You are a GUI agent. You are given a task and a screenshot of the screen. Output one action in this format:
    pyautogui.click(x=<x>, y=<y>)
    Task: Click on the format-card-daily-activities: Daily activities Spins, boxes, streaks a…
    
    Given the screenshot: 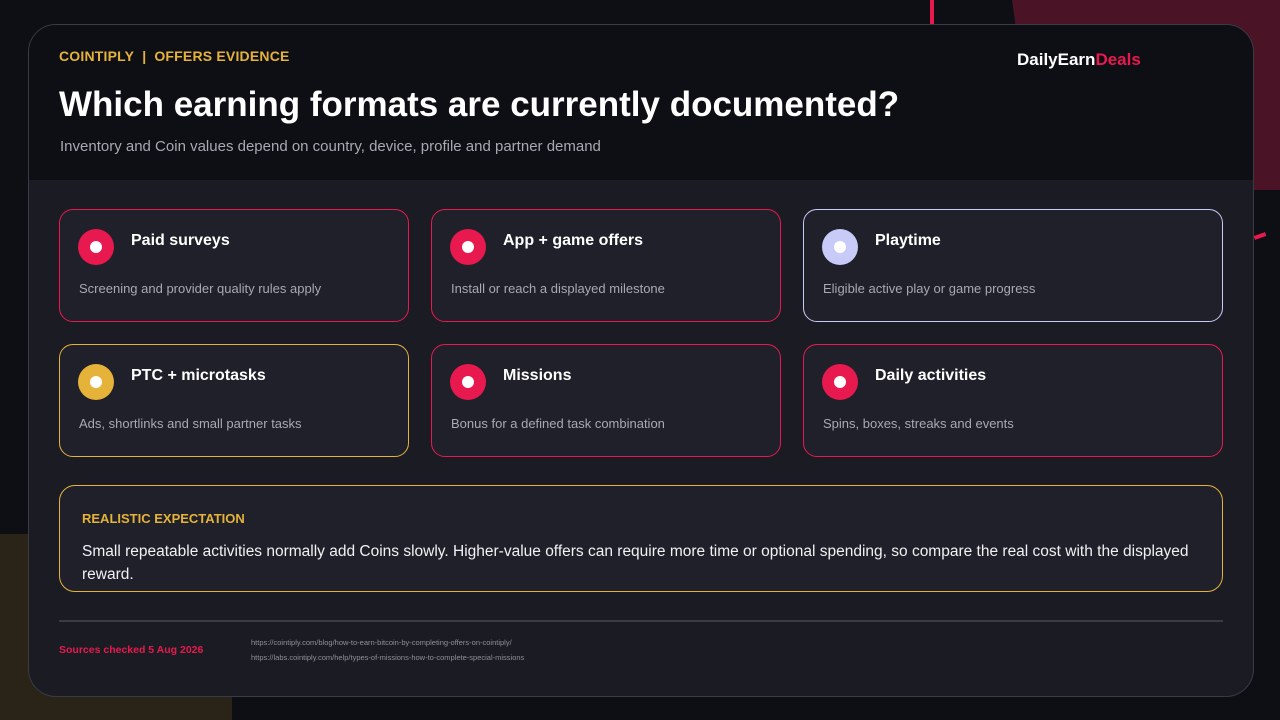 What is the action you would take?
    pyautogui.click(x=1013, y=400)
    